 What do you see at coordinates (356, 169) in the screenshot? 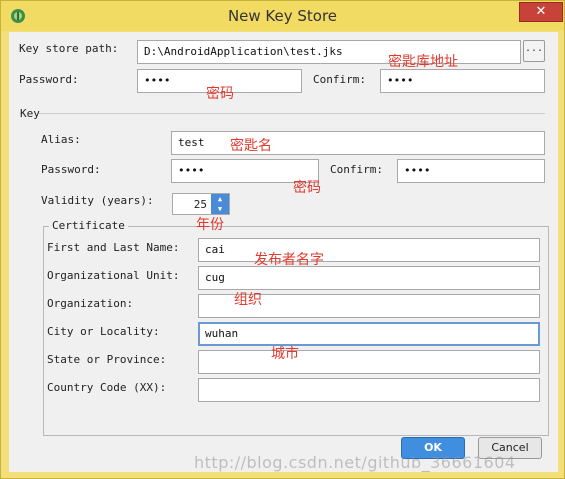
I see `key-confirm-label: Confirm:` at bounding box center [356, 169].